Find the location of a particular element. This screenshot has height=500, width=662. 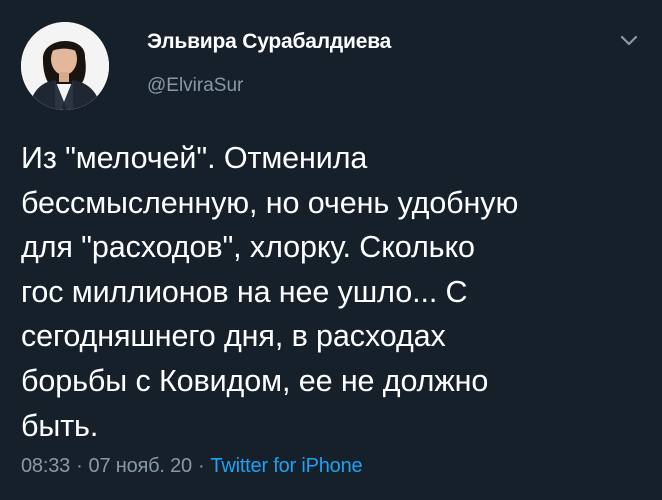

tweet-text-line: борьбы с Ковидом, ее не должно is located at coordinates (255, 380).